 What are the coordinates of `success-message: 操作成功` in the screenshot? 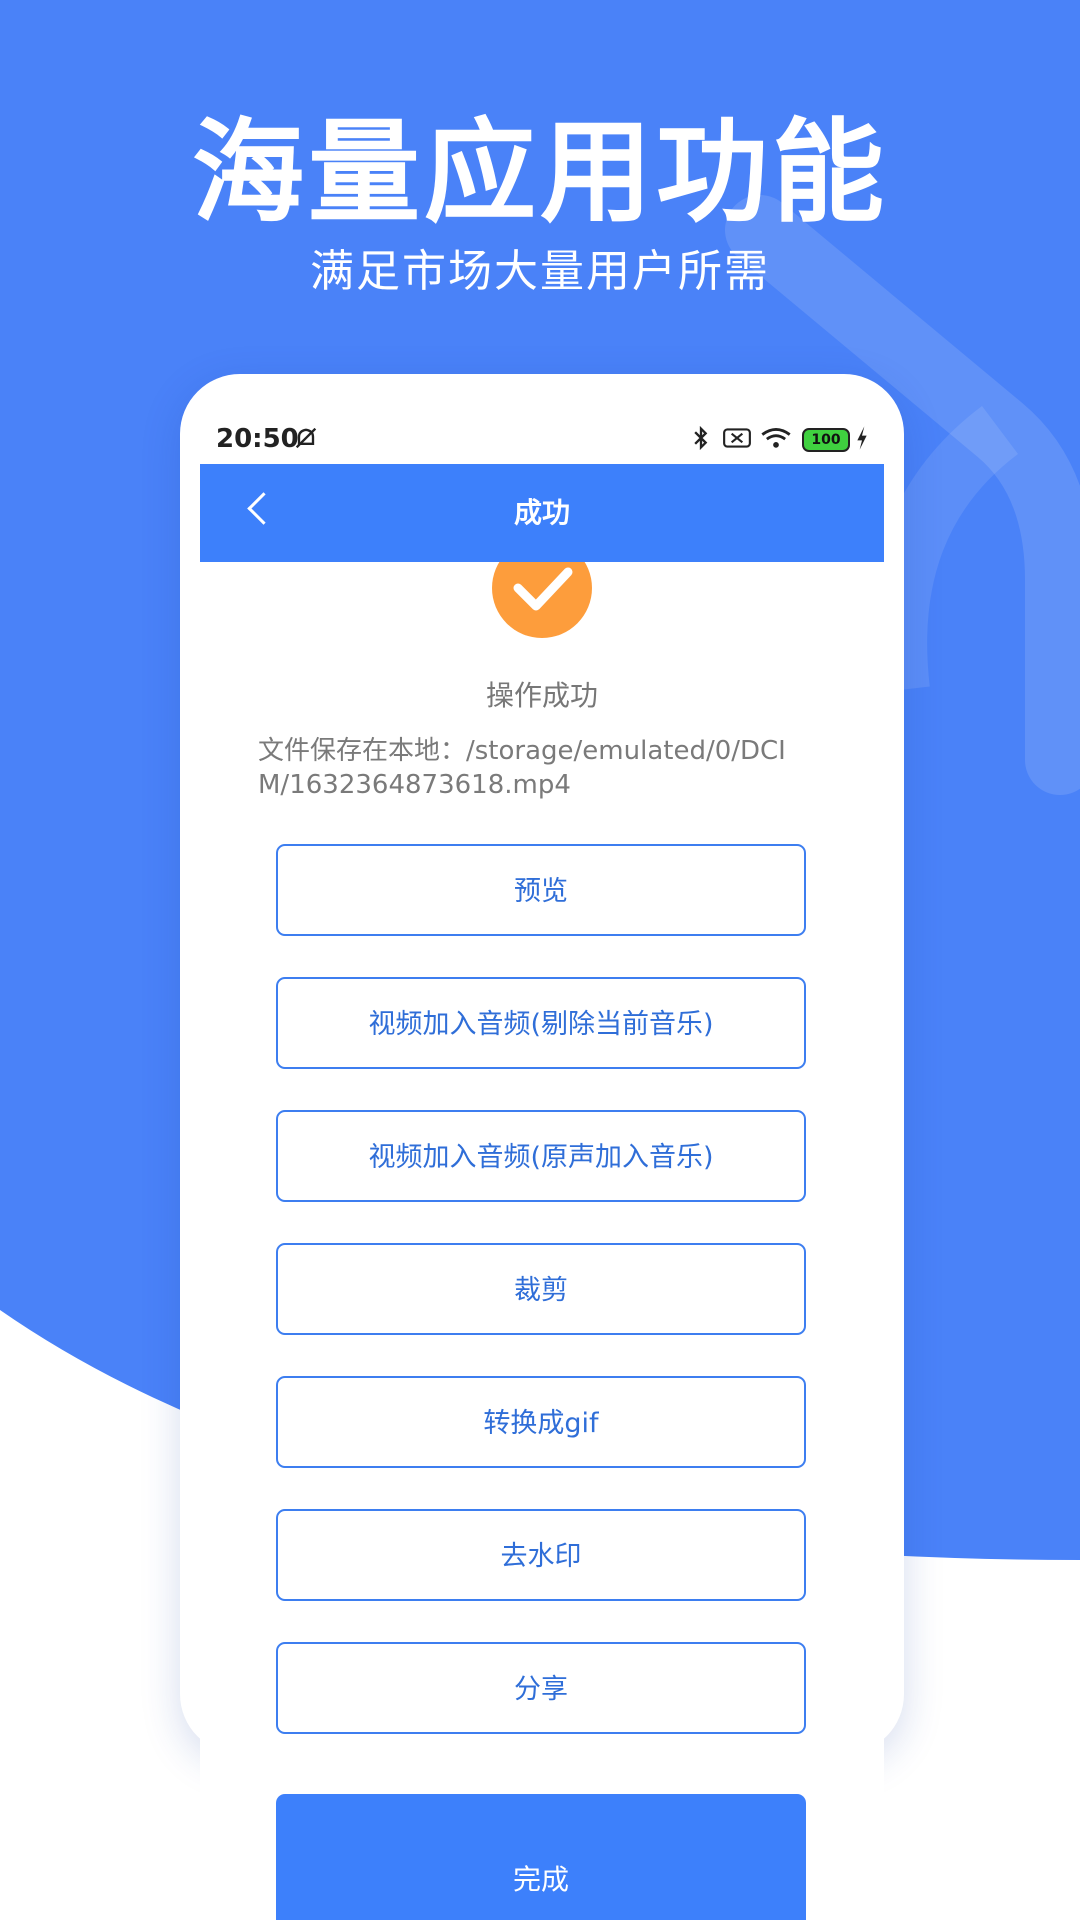 It's located at (541, 695).